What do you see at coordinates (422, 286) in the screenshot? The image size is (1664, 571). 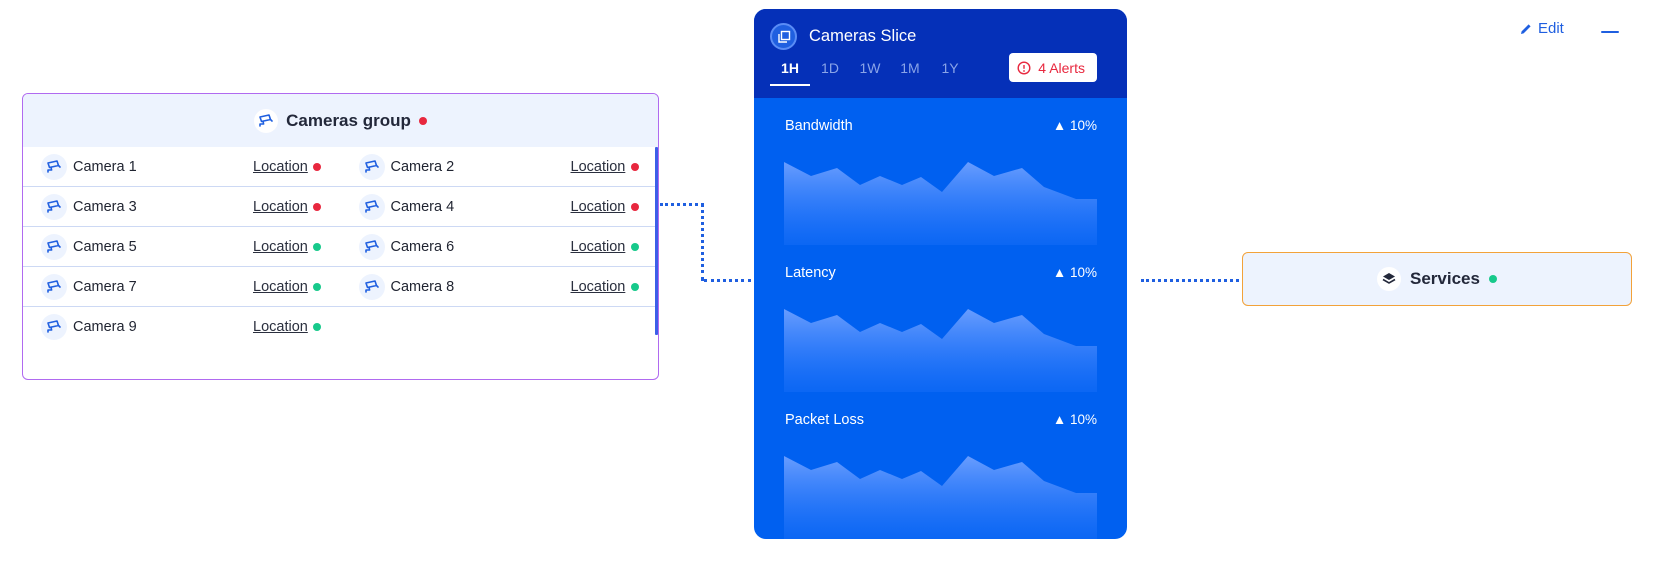 I see `camera-name: Camera 8` at bounding box center [422, 286].